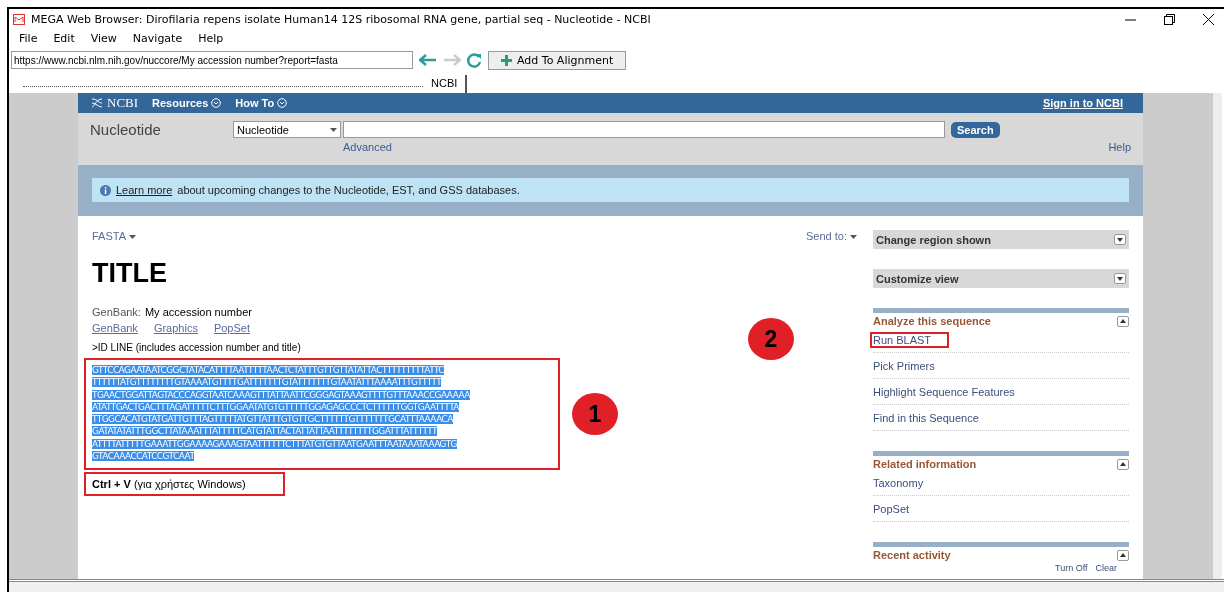 The image size is (1224, 592). Describe the element at coordinates (341, 19) in the screenshot. I see `window-title: MEGA Web Browser: Dirofilaria repens isolate Human14 12S ribosomal RNA gene, partial seq - Nucleotide - NCBI` at that location.